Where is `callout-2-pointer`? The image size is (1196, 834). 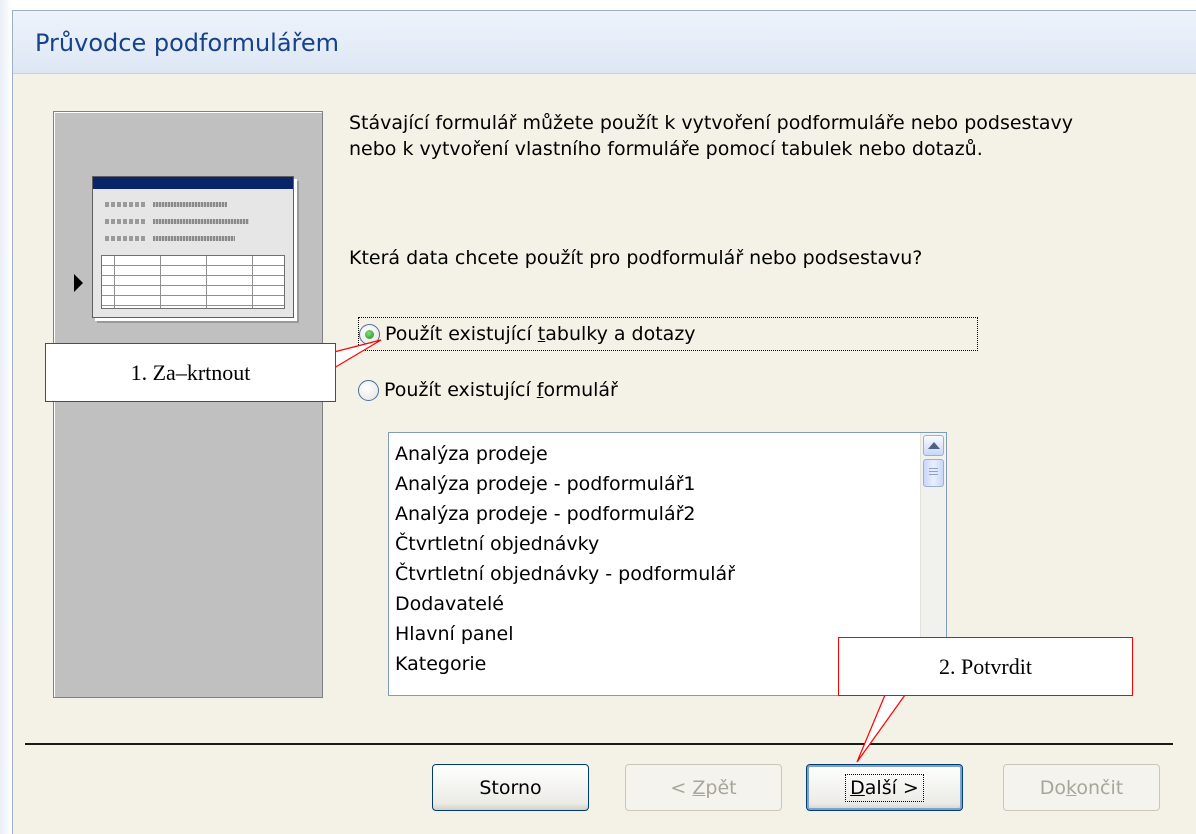 callout-2-pointer is located at coordinates (881, 728).